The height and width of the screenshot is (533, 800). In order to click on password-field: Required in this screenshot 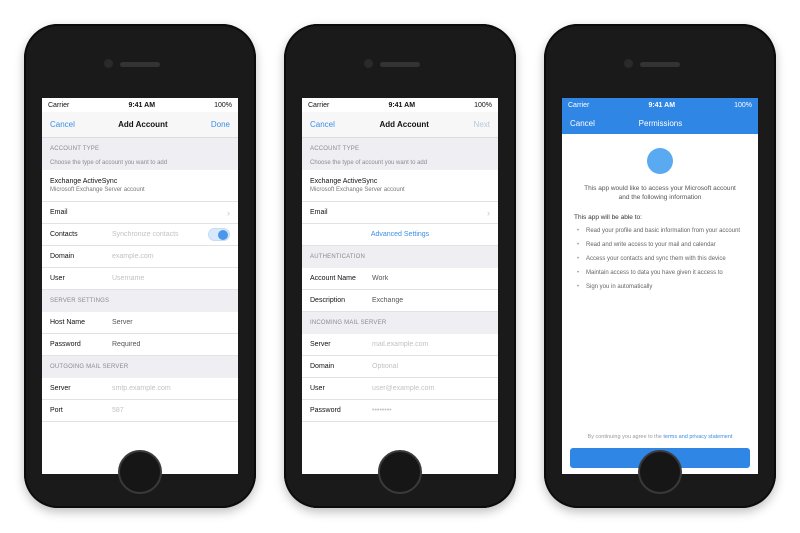, I will do `click(171, 344)`.